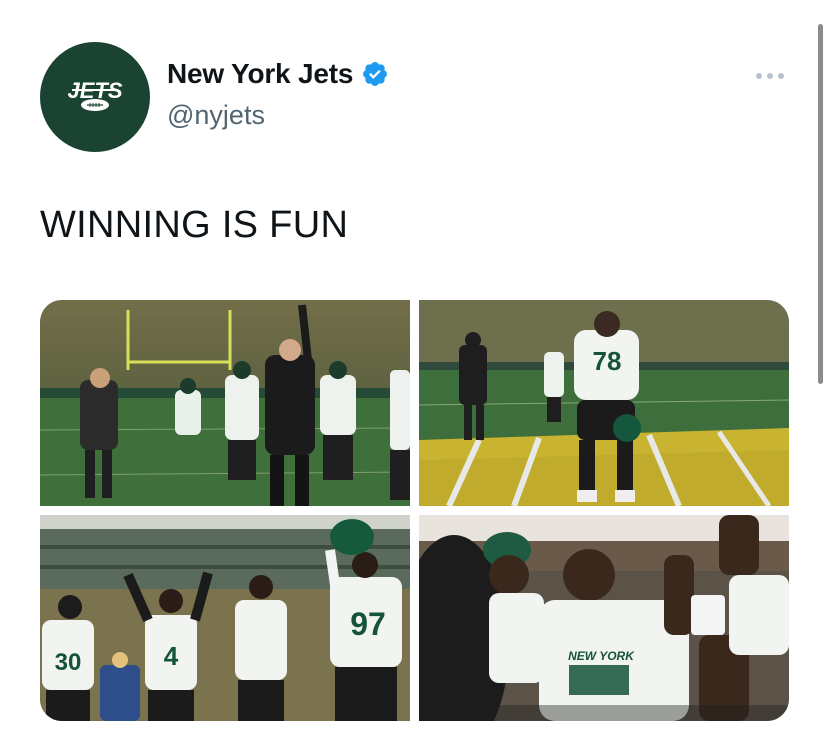 The image size is (829, 750). What do you see at coordinates (225, 403) in the screenshot?
I see `photo-sideline-coaches` at bounding box center [225, 403].